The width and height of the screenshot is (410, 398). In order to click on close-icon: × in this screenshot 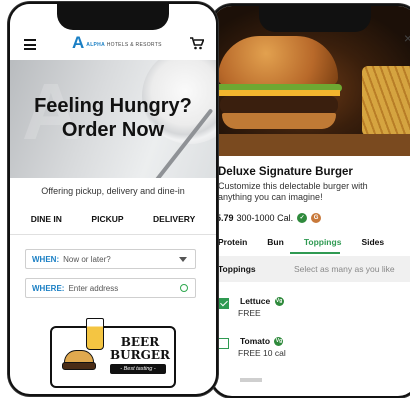, I will do `click(407, 38)`.